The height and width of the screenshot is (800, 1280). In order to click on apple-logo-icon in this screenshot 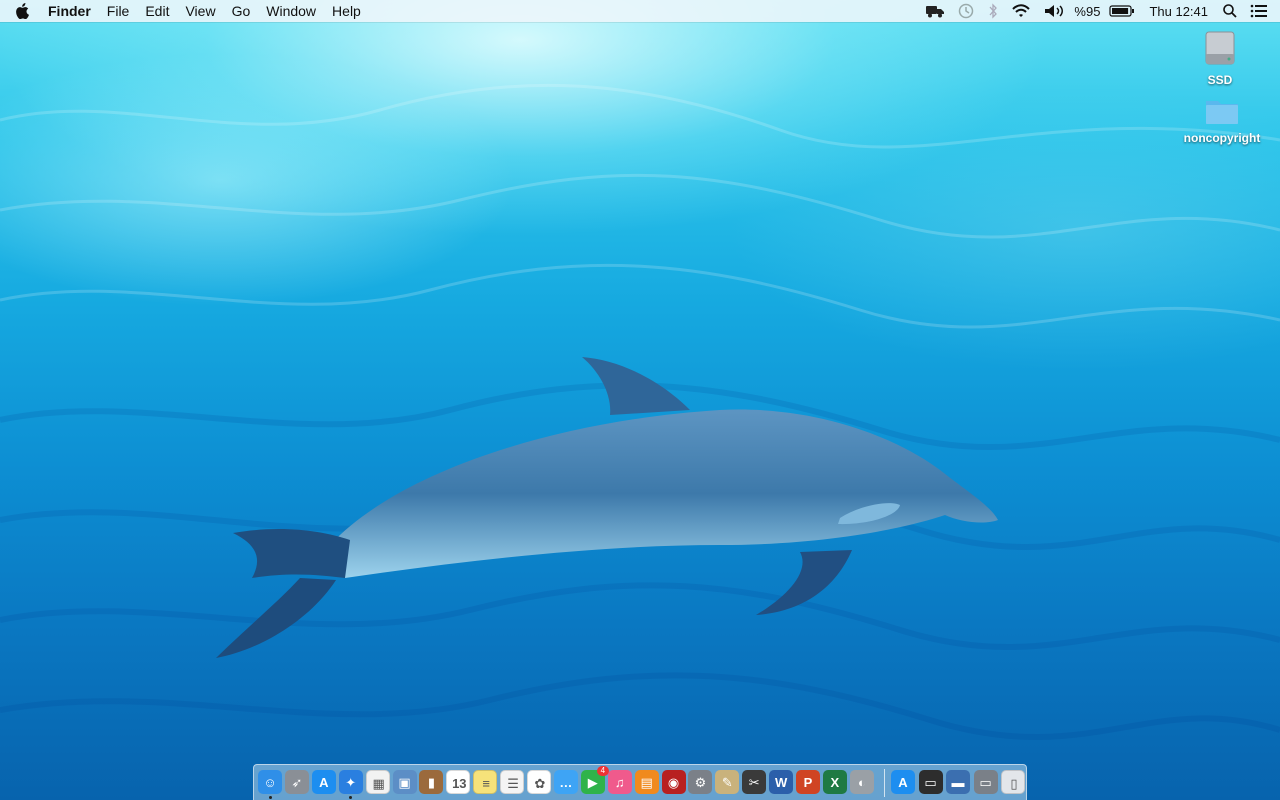, I will do `click(22, 11)`.